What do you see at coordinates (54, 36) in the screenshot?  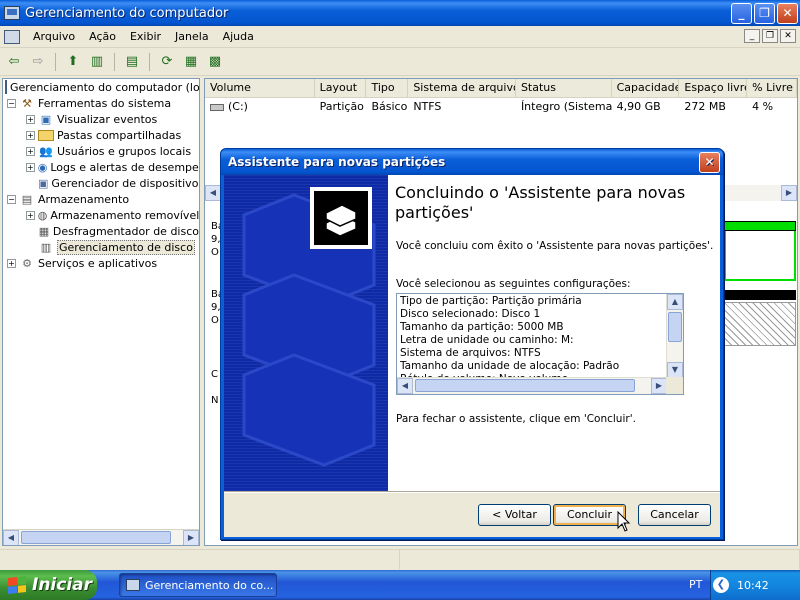 I see `menu-arquivo: Arquivo` at bounding box center [54, 36].